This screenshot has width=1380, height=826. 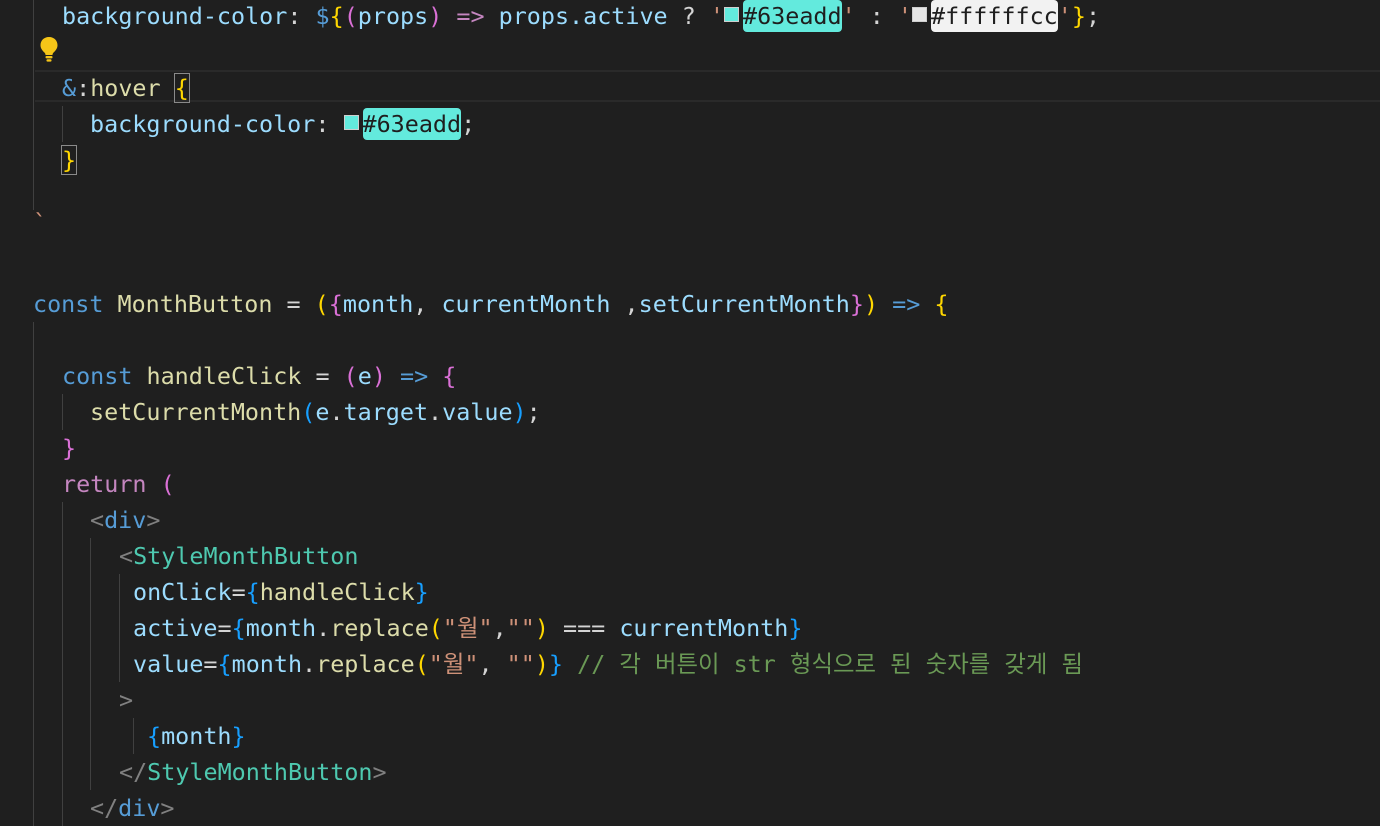 I want to click on code-token: e, so click(x=364, y=376).